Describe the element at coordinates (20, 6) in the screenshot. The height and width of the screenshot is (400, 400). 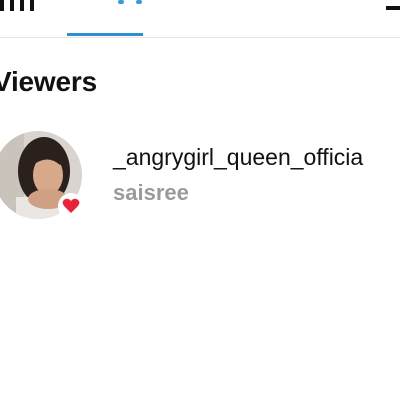
I see `bar-chart-icon` at that location.